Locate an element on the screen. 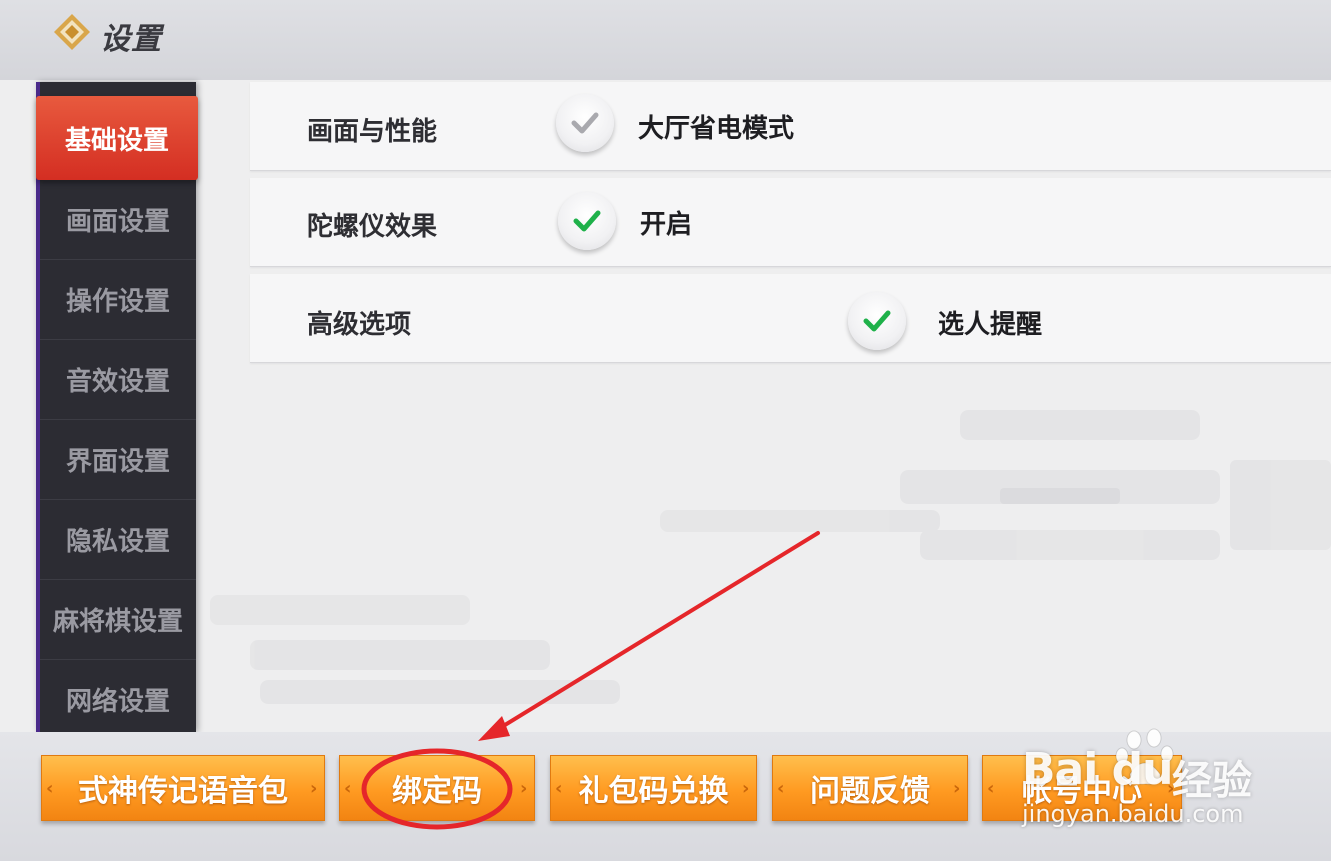  sidebar-item-mahjong: 麻将棋设置 is located at coordinates (118, 620).